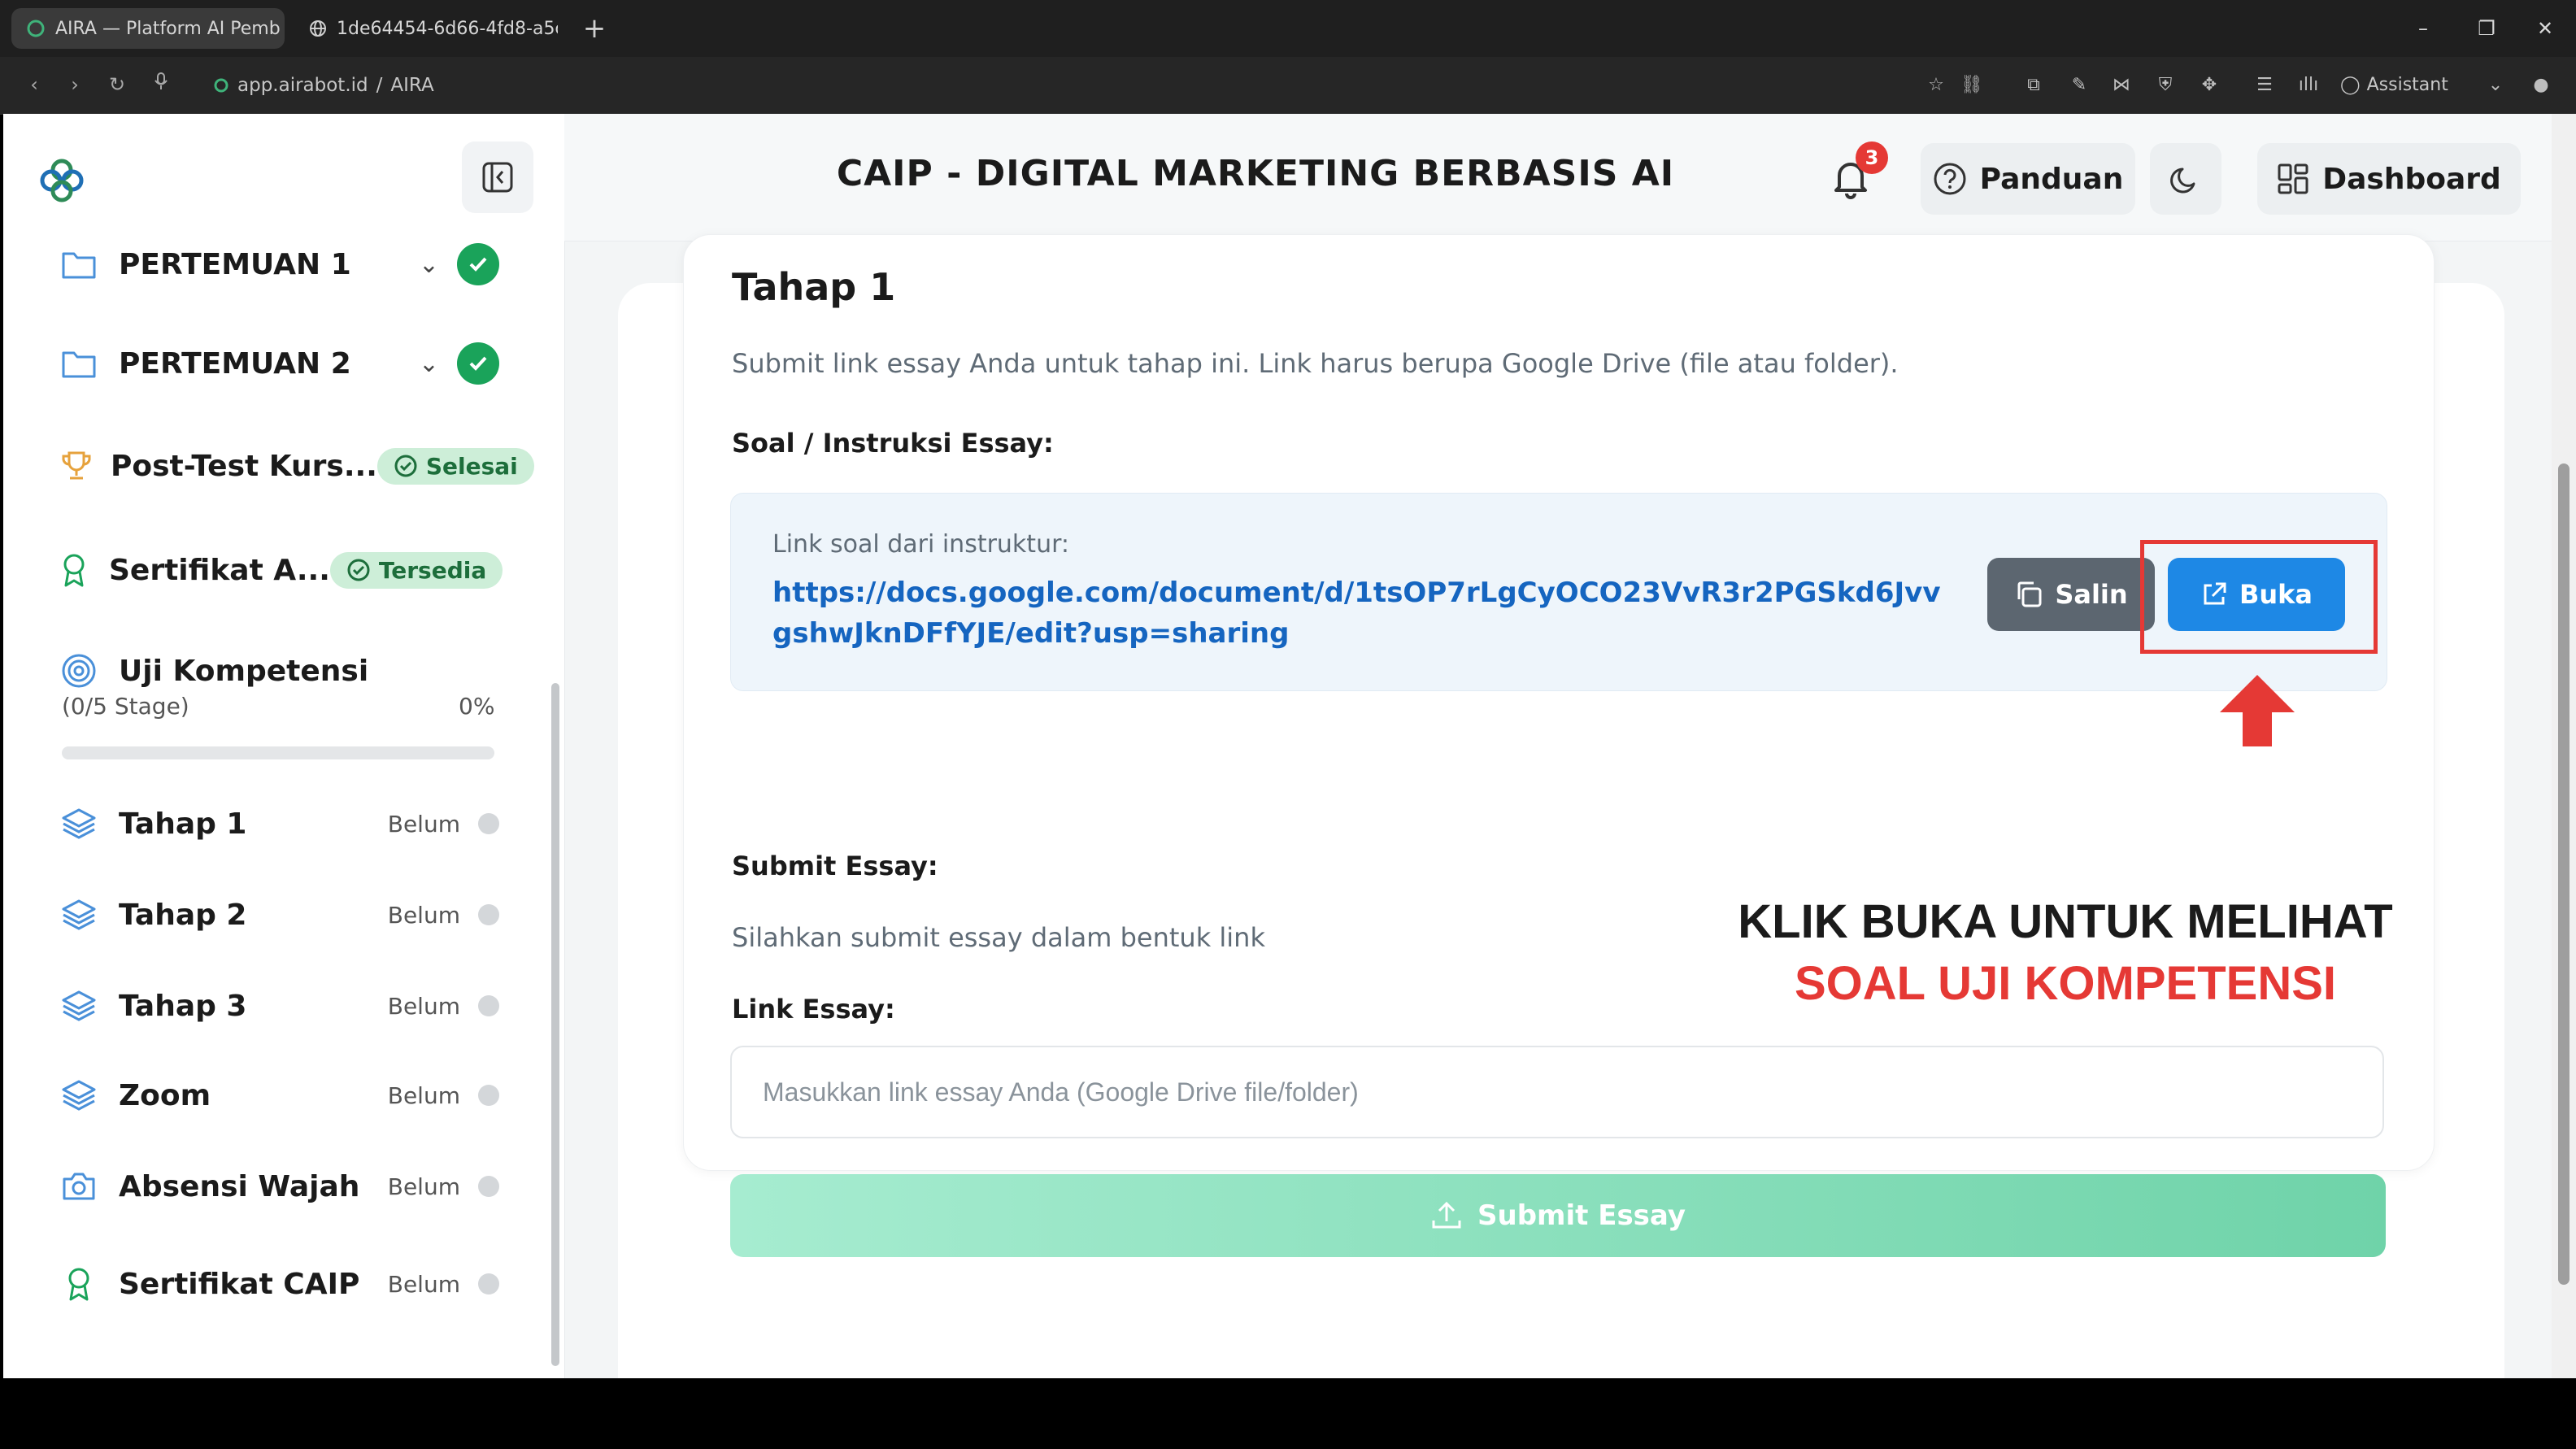  What do you see at coordinates (183, 915) in the screenshot?
I see `sidebar-item-label: Tahap 2` at bounding box center [183, 915].